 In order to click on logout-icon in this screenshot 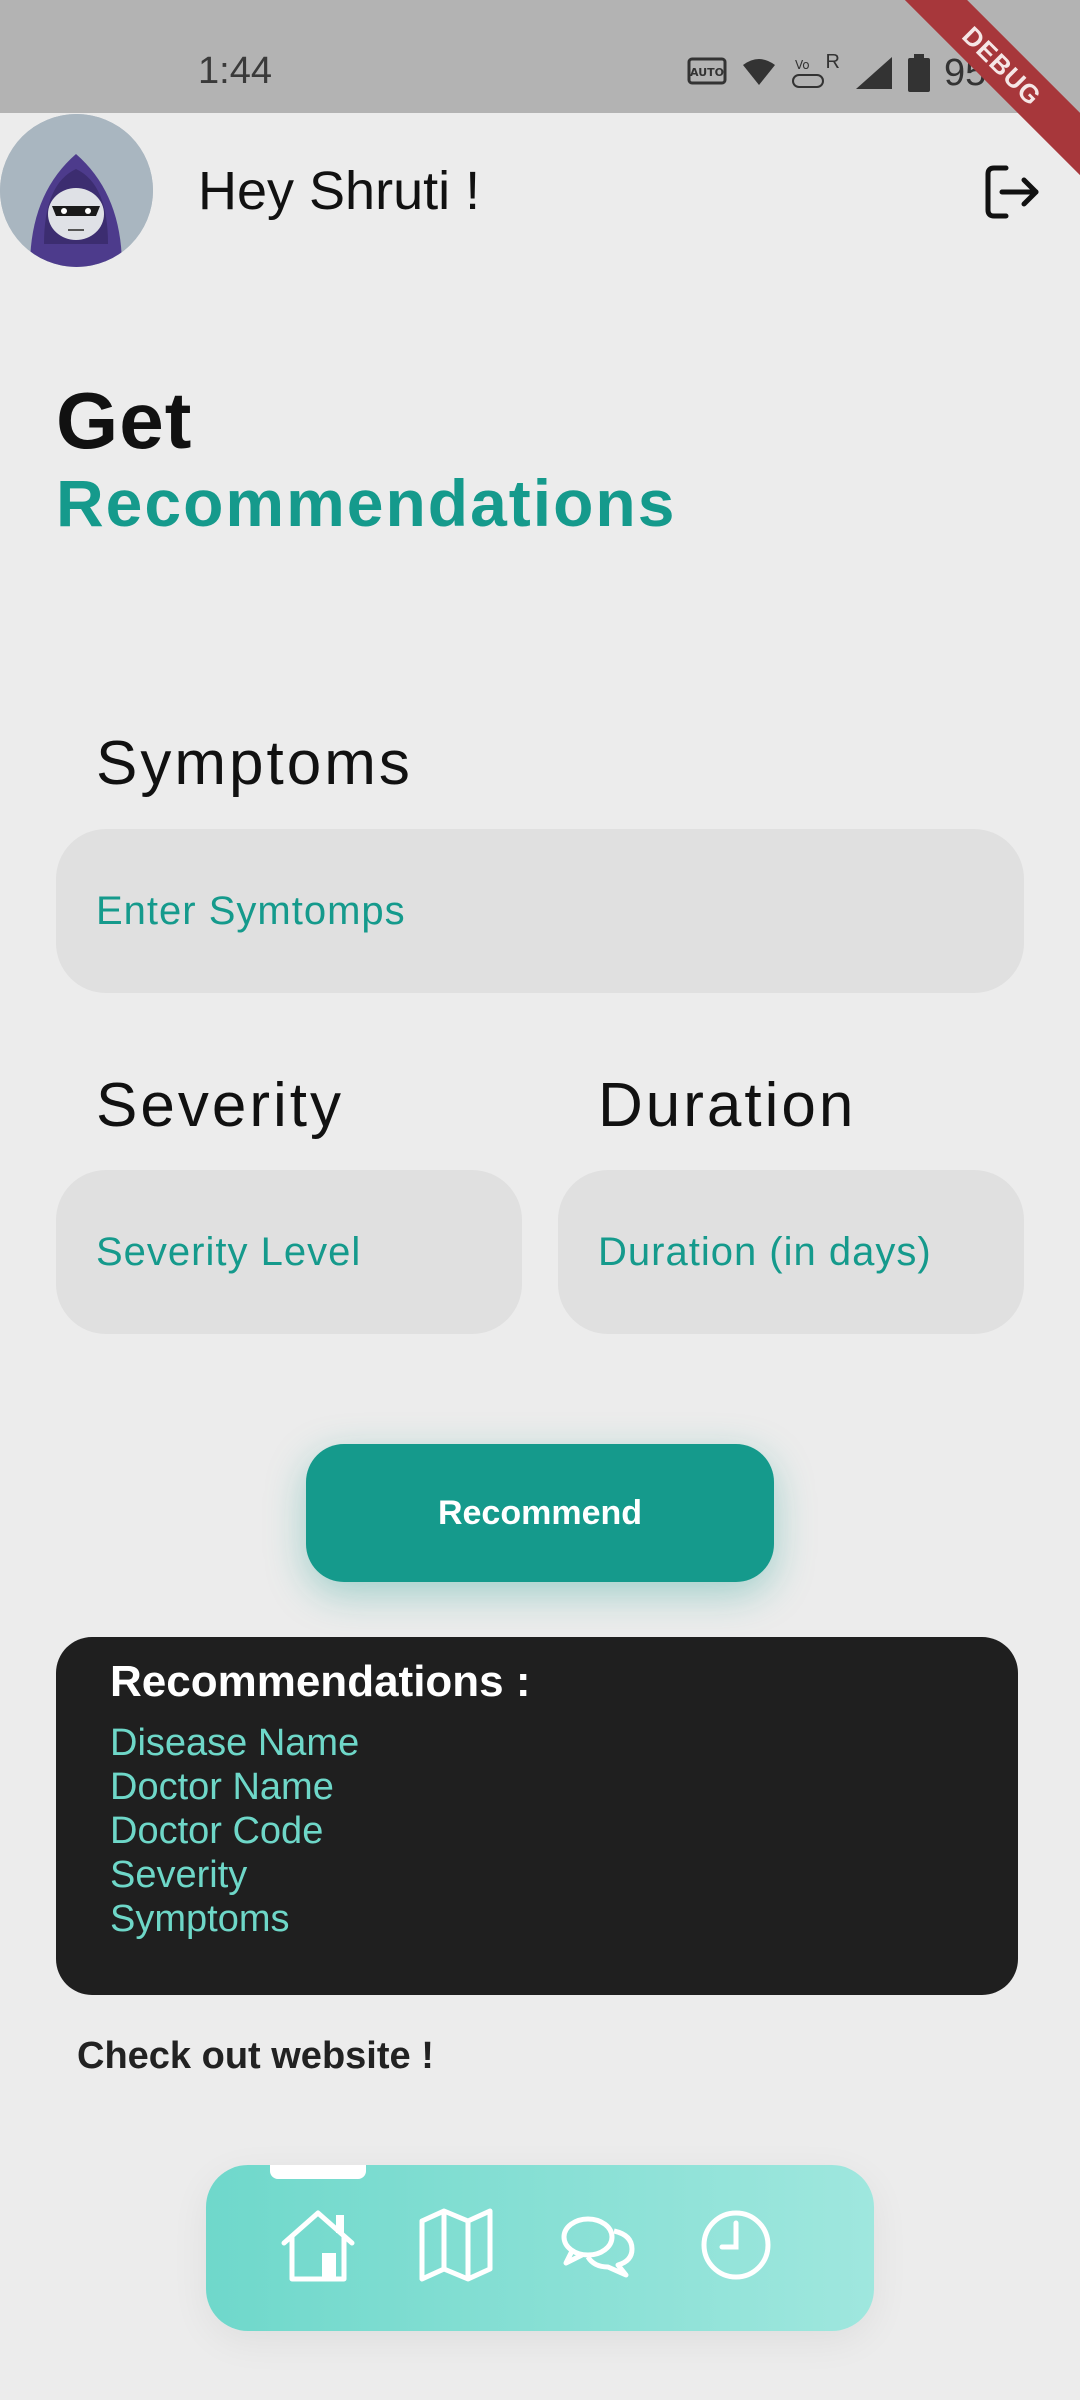, I will do `click(1012, 192)`.